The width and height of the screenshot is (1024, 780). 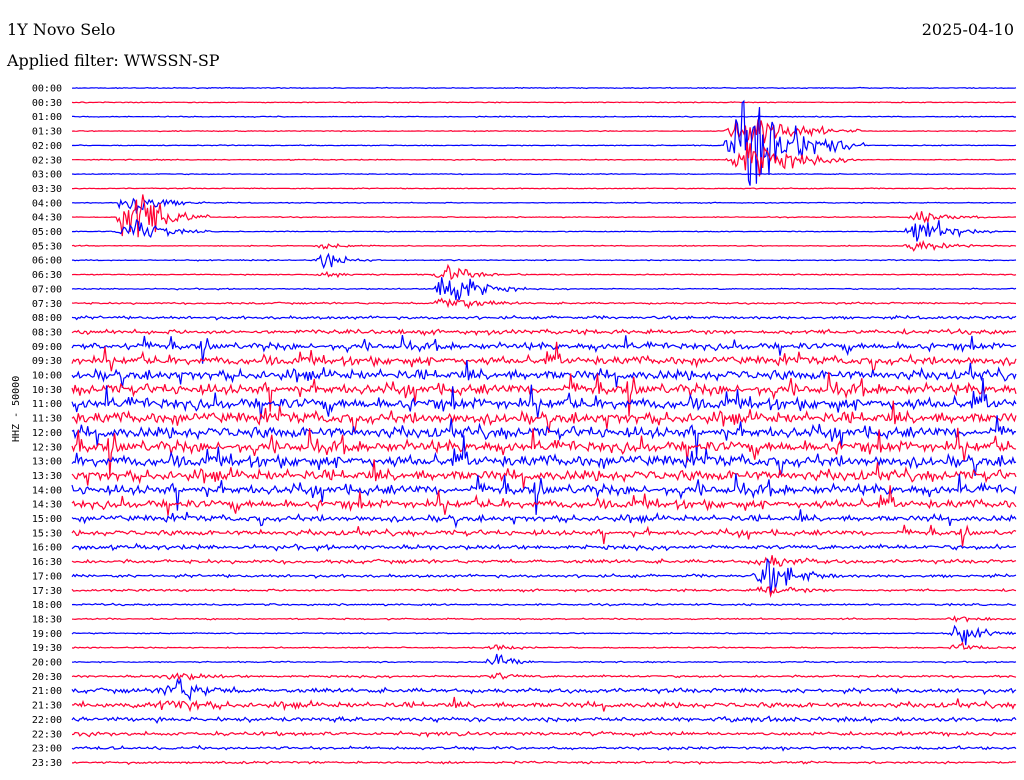 I want to click on row-time-label: 05:00, so click(x=47, y=232).